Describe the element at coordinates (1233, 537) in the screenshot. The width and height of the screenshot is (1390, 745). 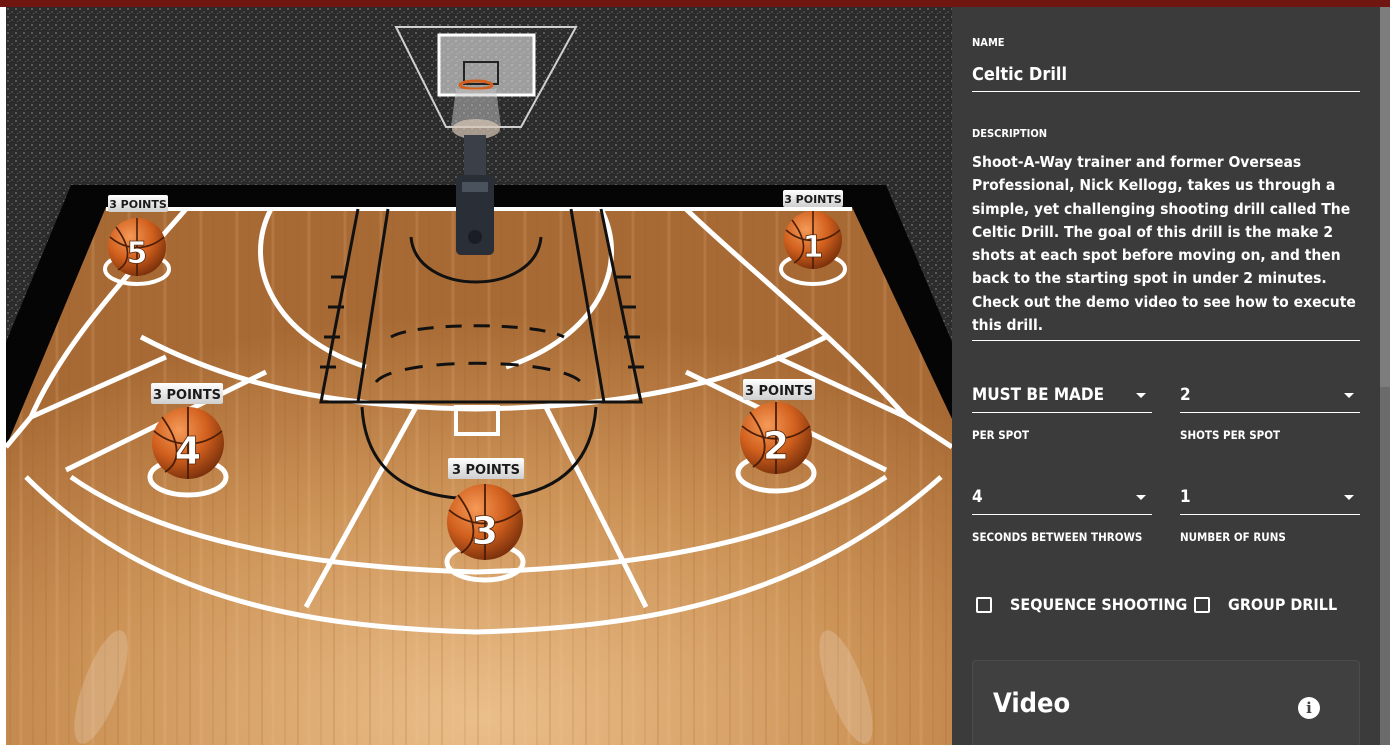
I see `number-of-runs-caption: NUMBER OF RUNS` at that location.